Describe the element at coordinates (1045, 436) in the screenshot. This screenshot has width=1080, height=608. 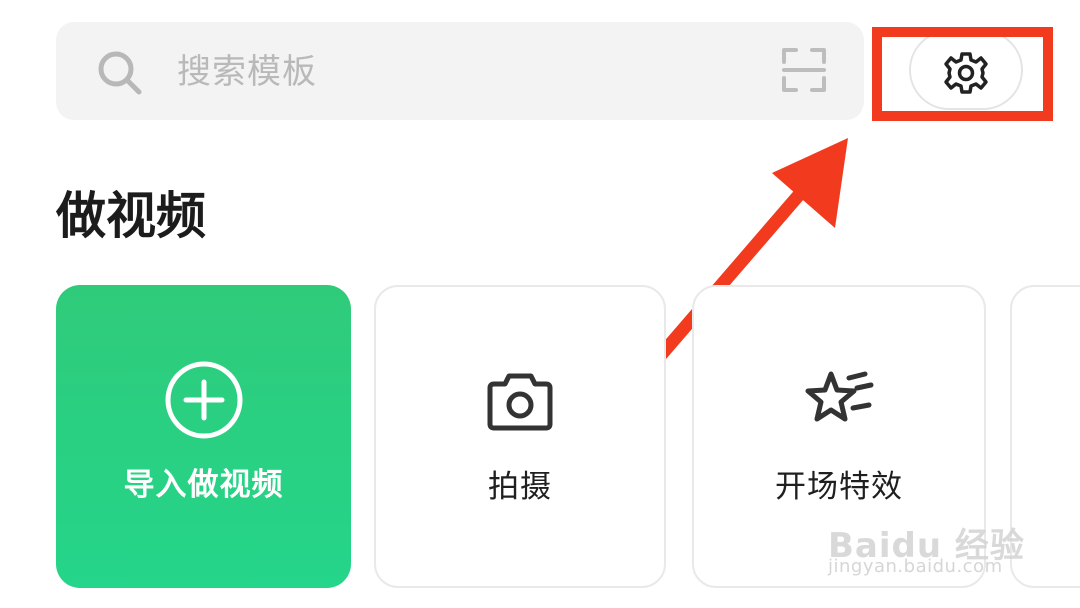
I see `partial-tile` at that location.